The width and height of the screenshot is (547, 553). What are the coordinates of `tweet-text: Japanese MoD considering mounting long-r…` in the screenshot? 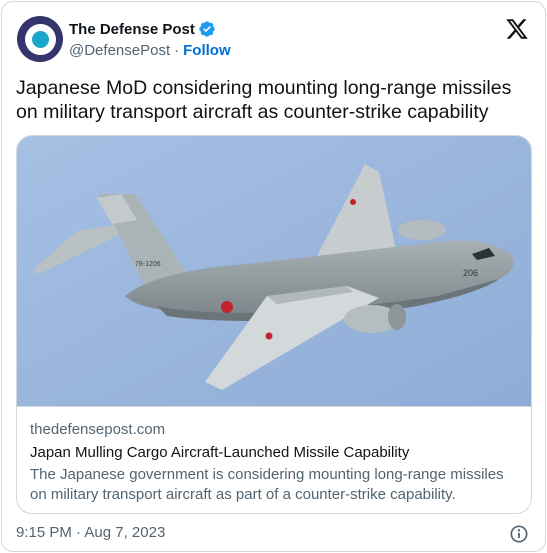 It's located at (264, 100).